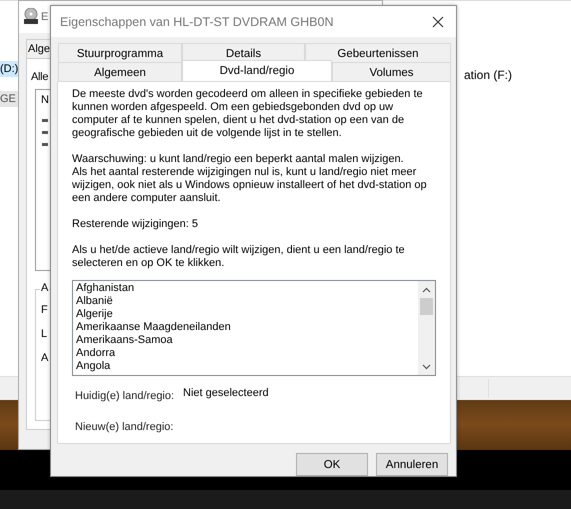 The width and height of the screenshot is (571, 509). I want to click on sidebar-item: GE, so click(9, 99).